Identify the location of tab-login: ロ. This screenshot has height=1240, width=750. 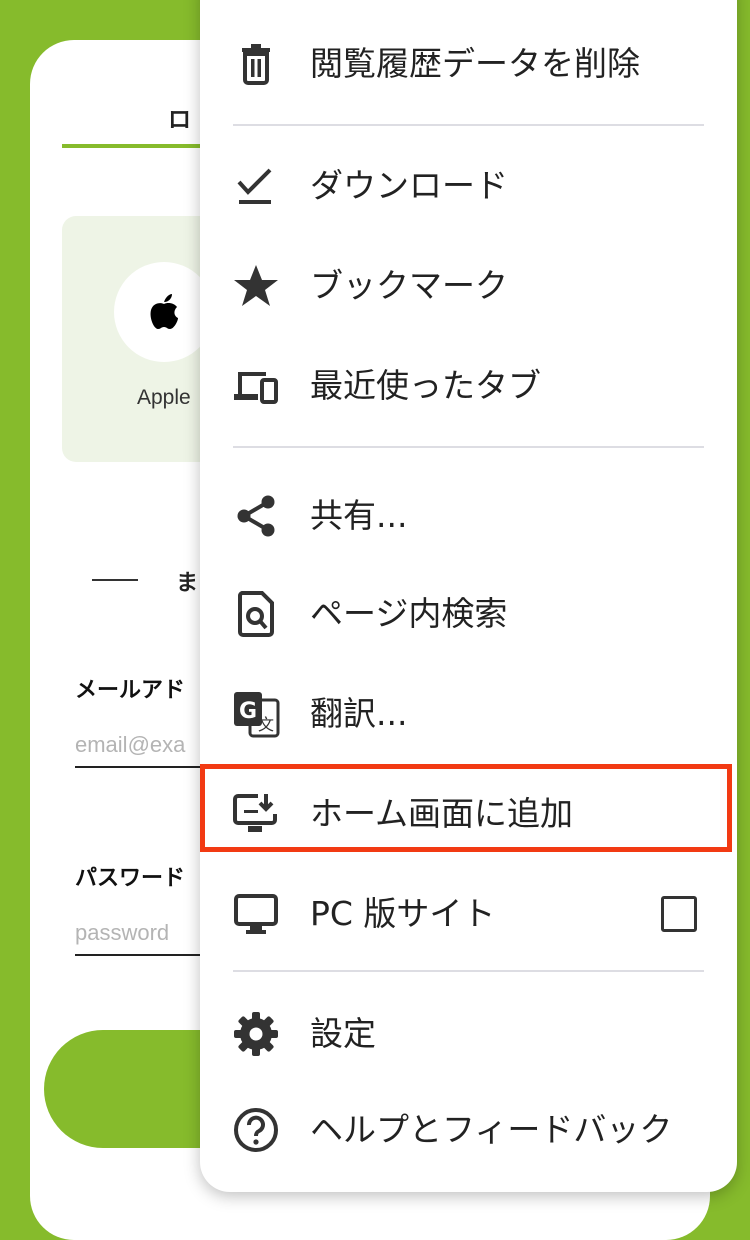
(179, 117).